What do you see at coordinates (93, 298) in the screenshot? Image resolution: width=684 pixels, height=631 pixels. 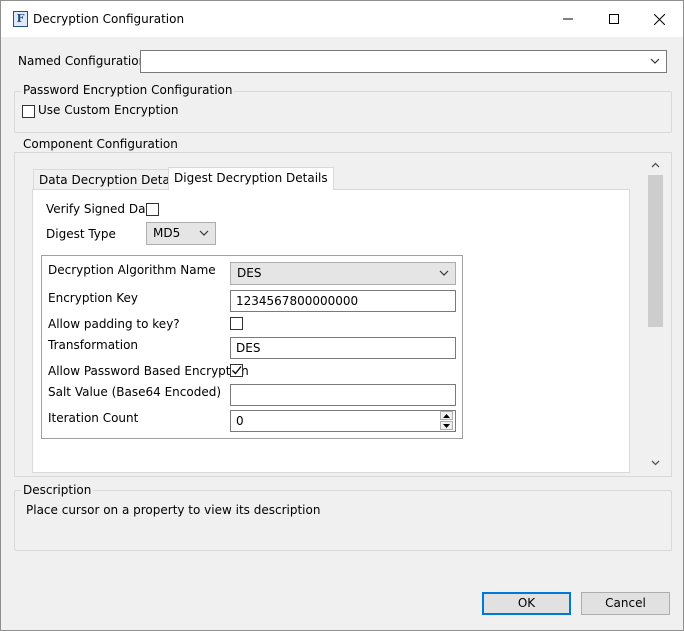 I see `encryption-key-label: Encryption Key` at bounding box center [93, 298].